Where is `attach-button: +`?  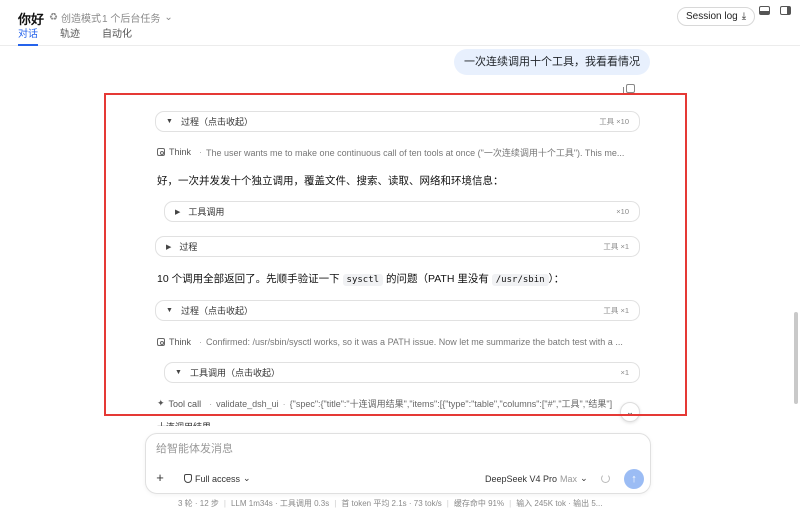 attach-button: + is located at coordinates (160, 478).